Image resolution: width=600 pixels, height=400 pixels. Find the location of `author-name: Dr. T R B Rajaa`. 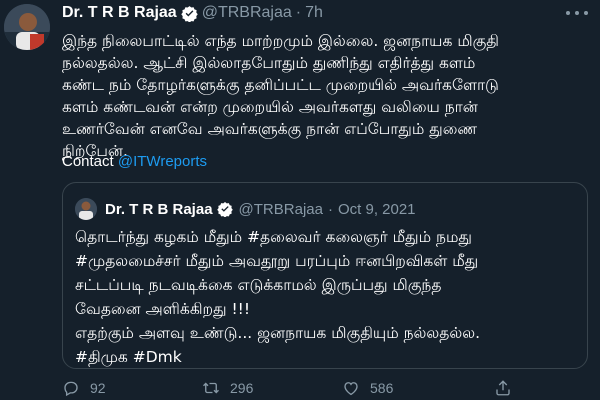

author-name: Dr. T R B Rajaa is located at coordinates (119, 13).